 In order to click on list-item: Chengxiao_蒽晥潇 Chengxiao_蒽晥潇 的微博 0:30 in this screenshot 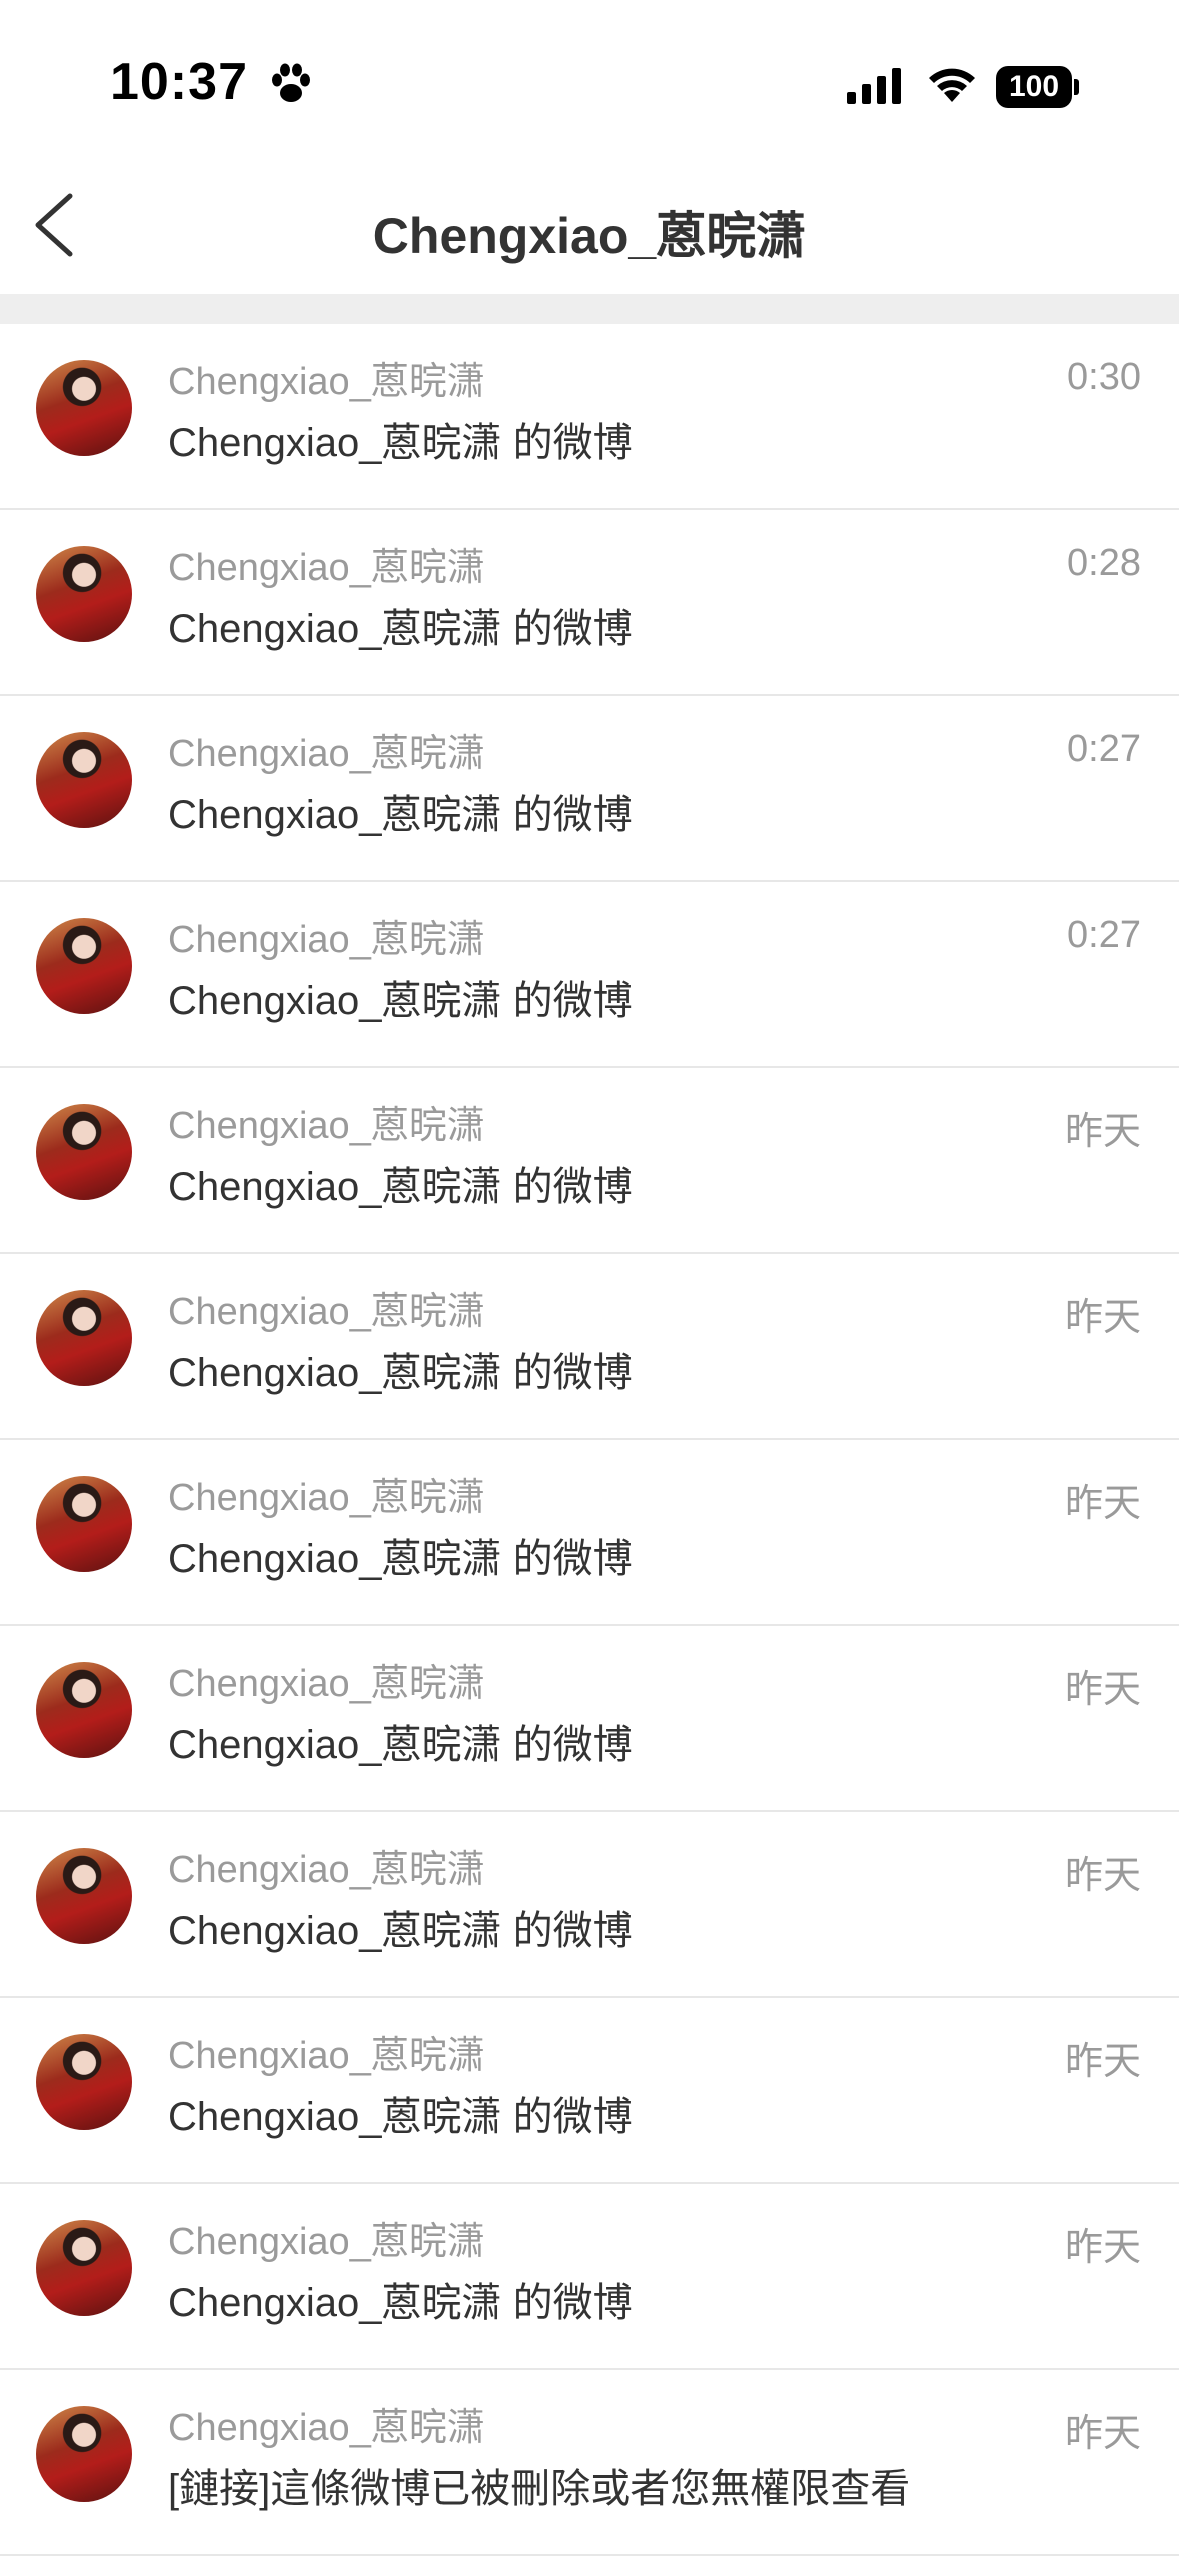, I will do `click(589, 417)`.